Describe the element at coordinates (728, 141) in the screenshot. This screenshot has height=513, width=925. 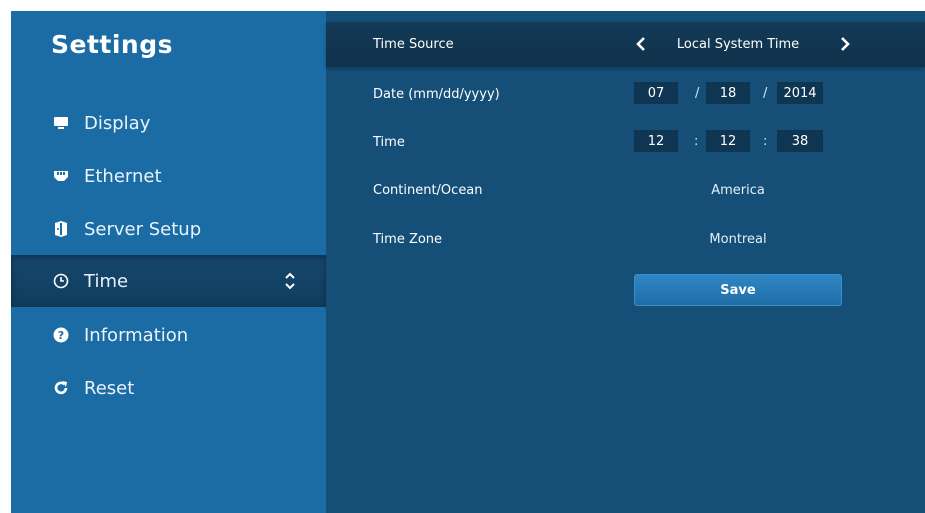
I see `time-minutes-input` at that location.